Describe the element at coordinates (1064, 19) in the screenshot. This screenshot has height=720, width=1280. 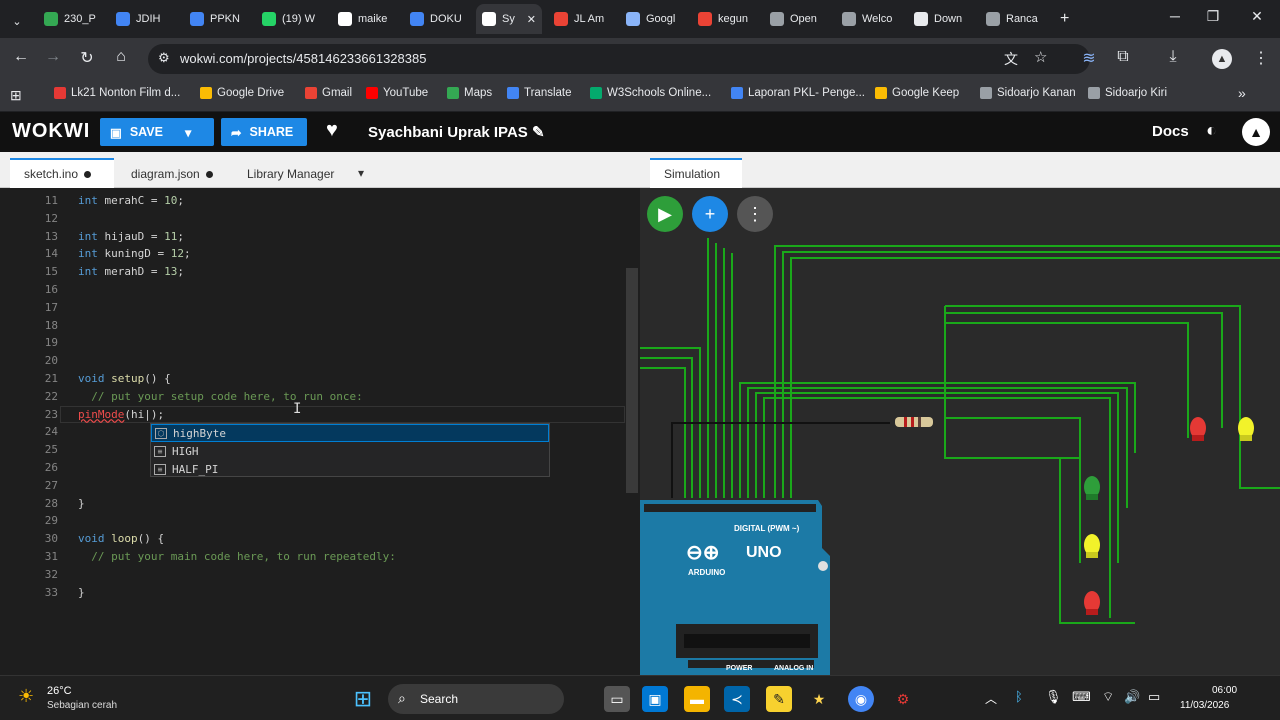
I see `new-tab-button: +` at that location.